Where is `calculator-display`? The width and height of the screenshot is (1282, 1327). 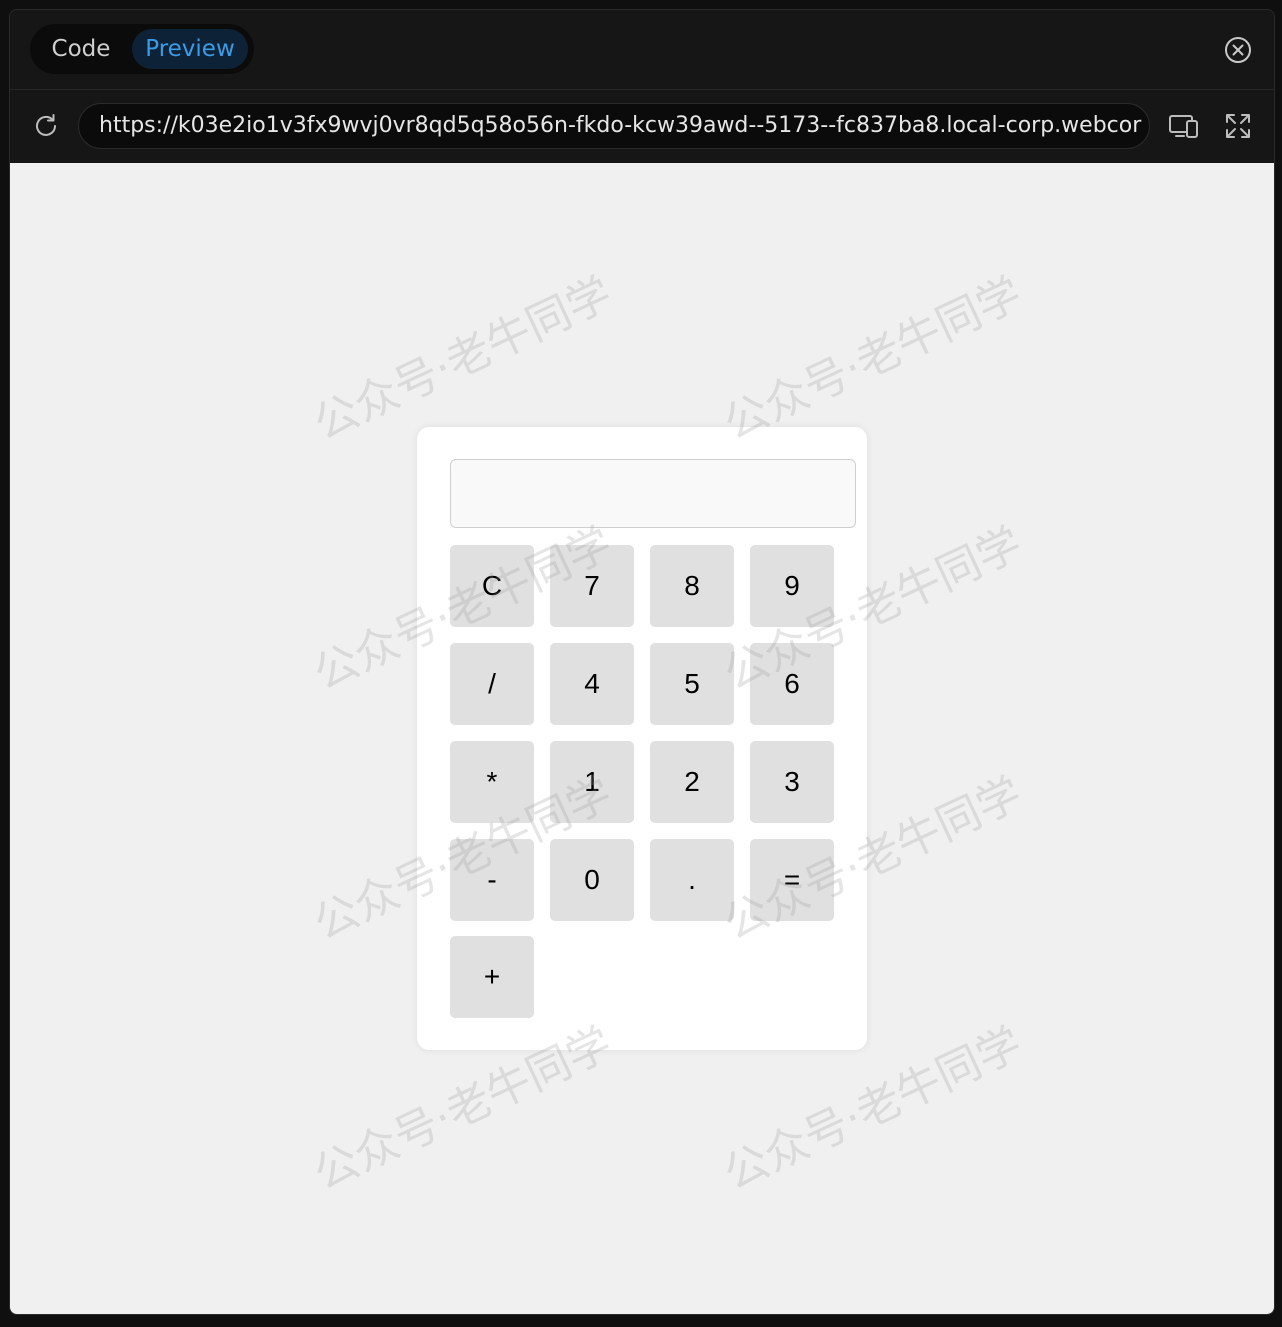
calculator-display is located at coordinates (653, 493).